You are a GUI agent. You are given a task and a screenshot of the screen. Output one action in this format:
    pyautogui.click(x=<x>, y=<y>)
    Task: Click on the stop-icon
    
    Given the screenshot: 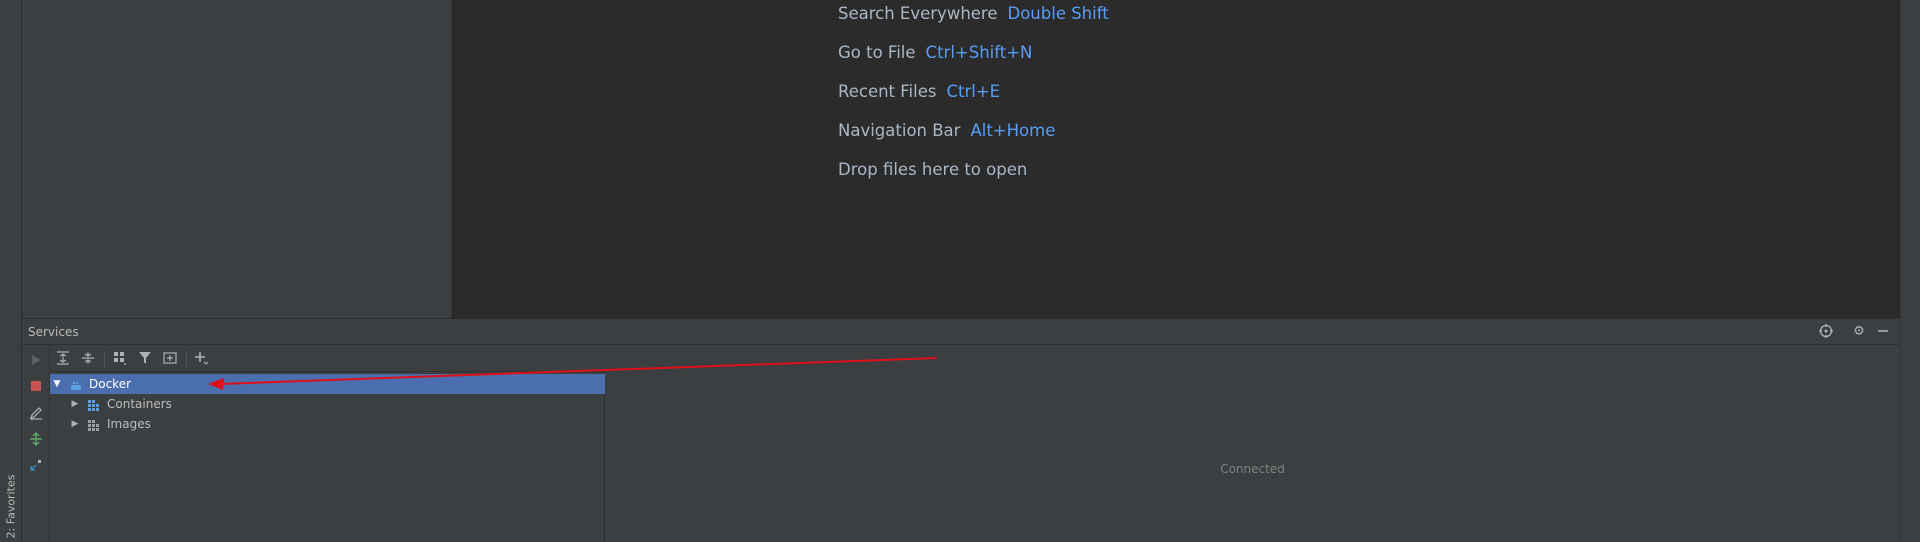 What is the action you would take?
    pyautogui.click(x=36, y=388)
    